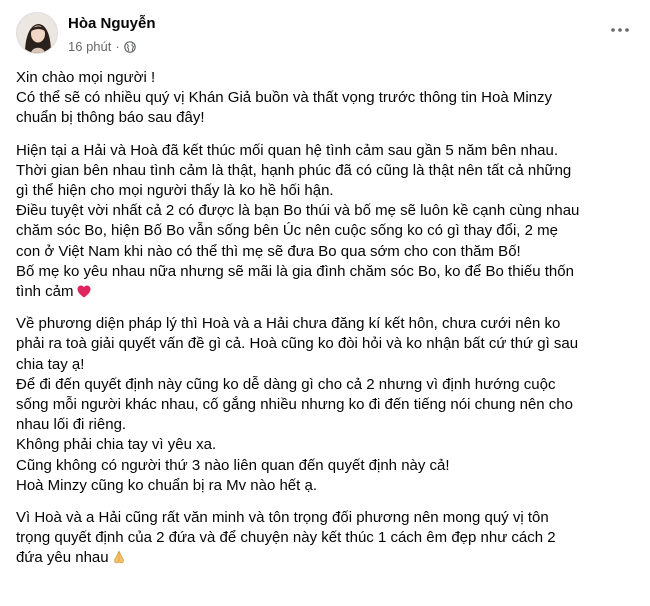 The width and height of the screenshot is (650, 606). Describe the element at coordinates (45, 292) in the screenshot. I see `text-fragment: tình cảm` at that location.